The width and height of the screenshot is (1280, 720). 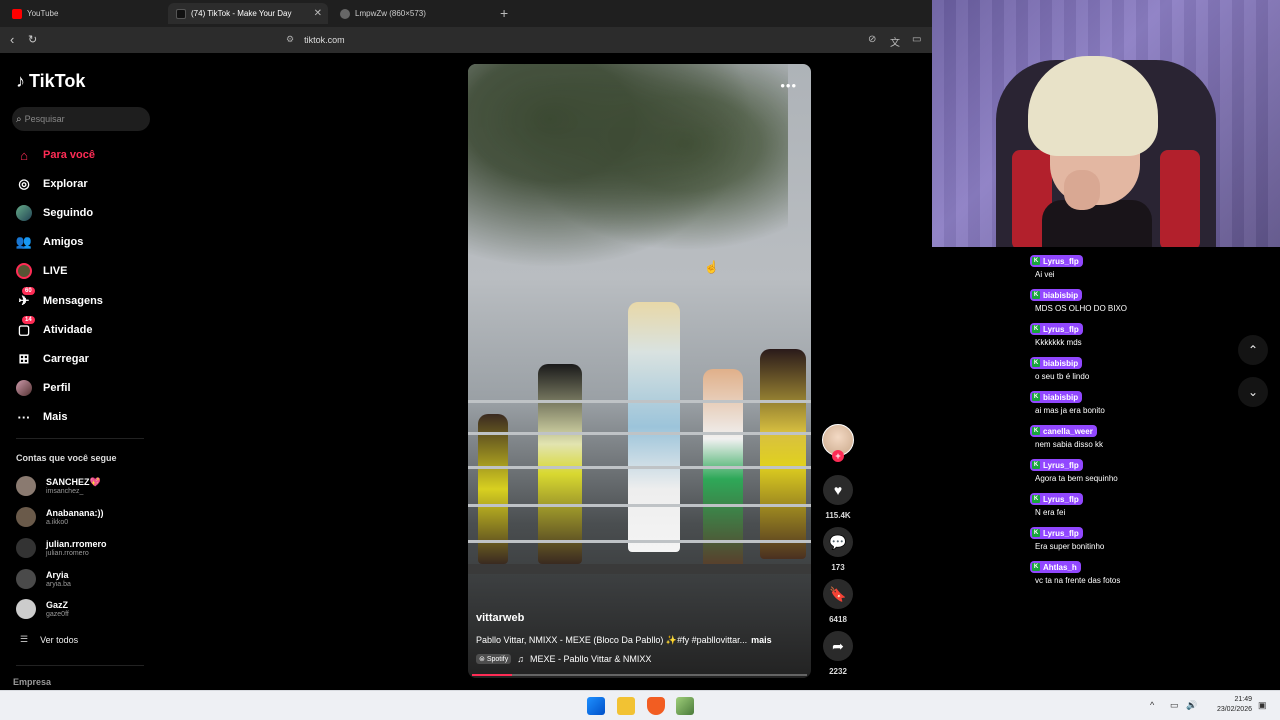 I want to click on sidebar-item-label: Para você, so click(x=69, y=155).